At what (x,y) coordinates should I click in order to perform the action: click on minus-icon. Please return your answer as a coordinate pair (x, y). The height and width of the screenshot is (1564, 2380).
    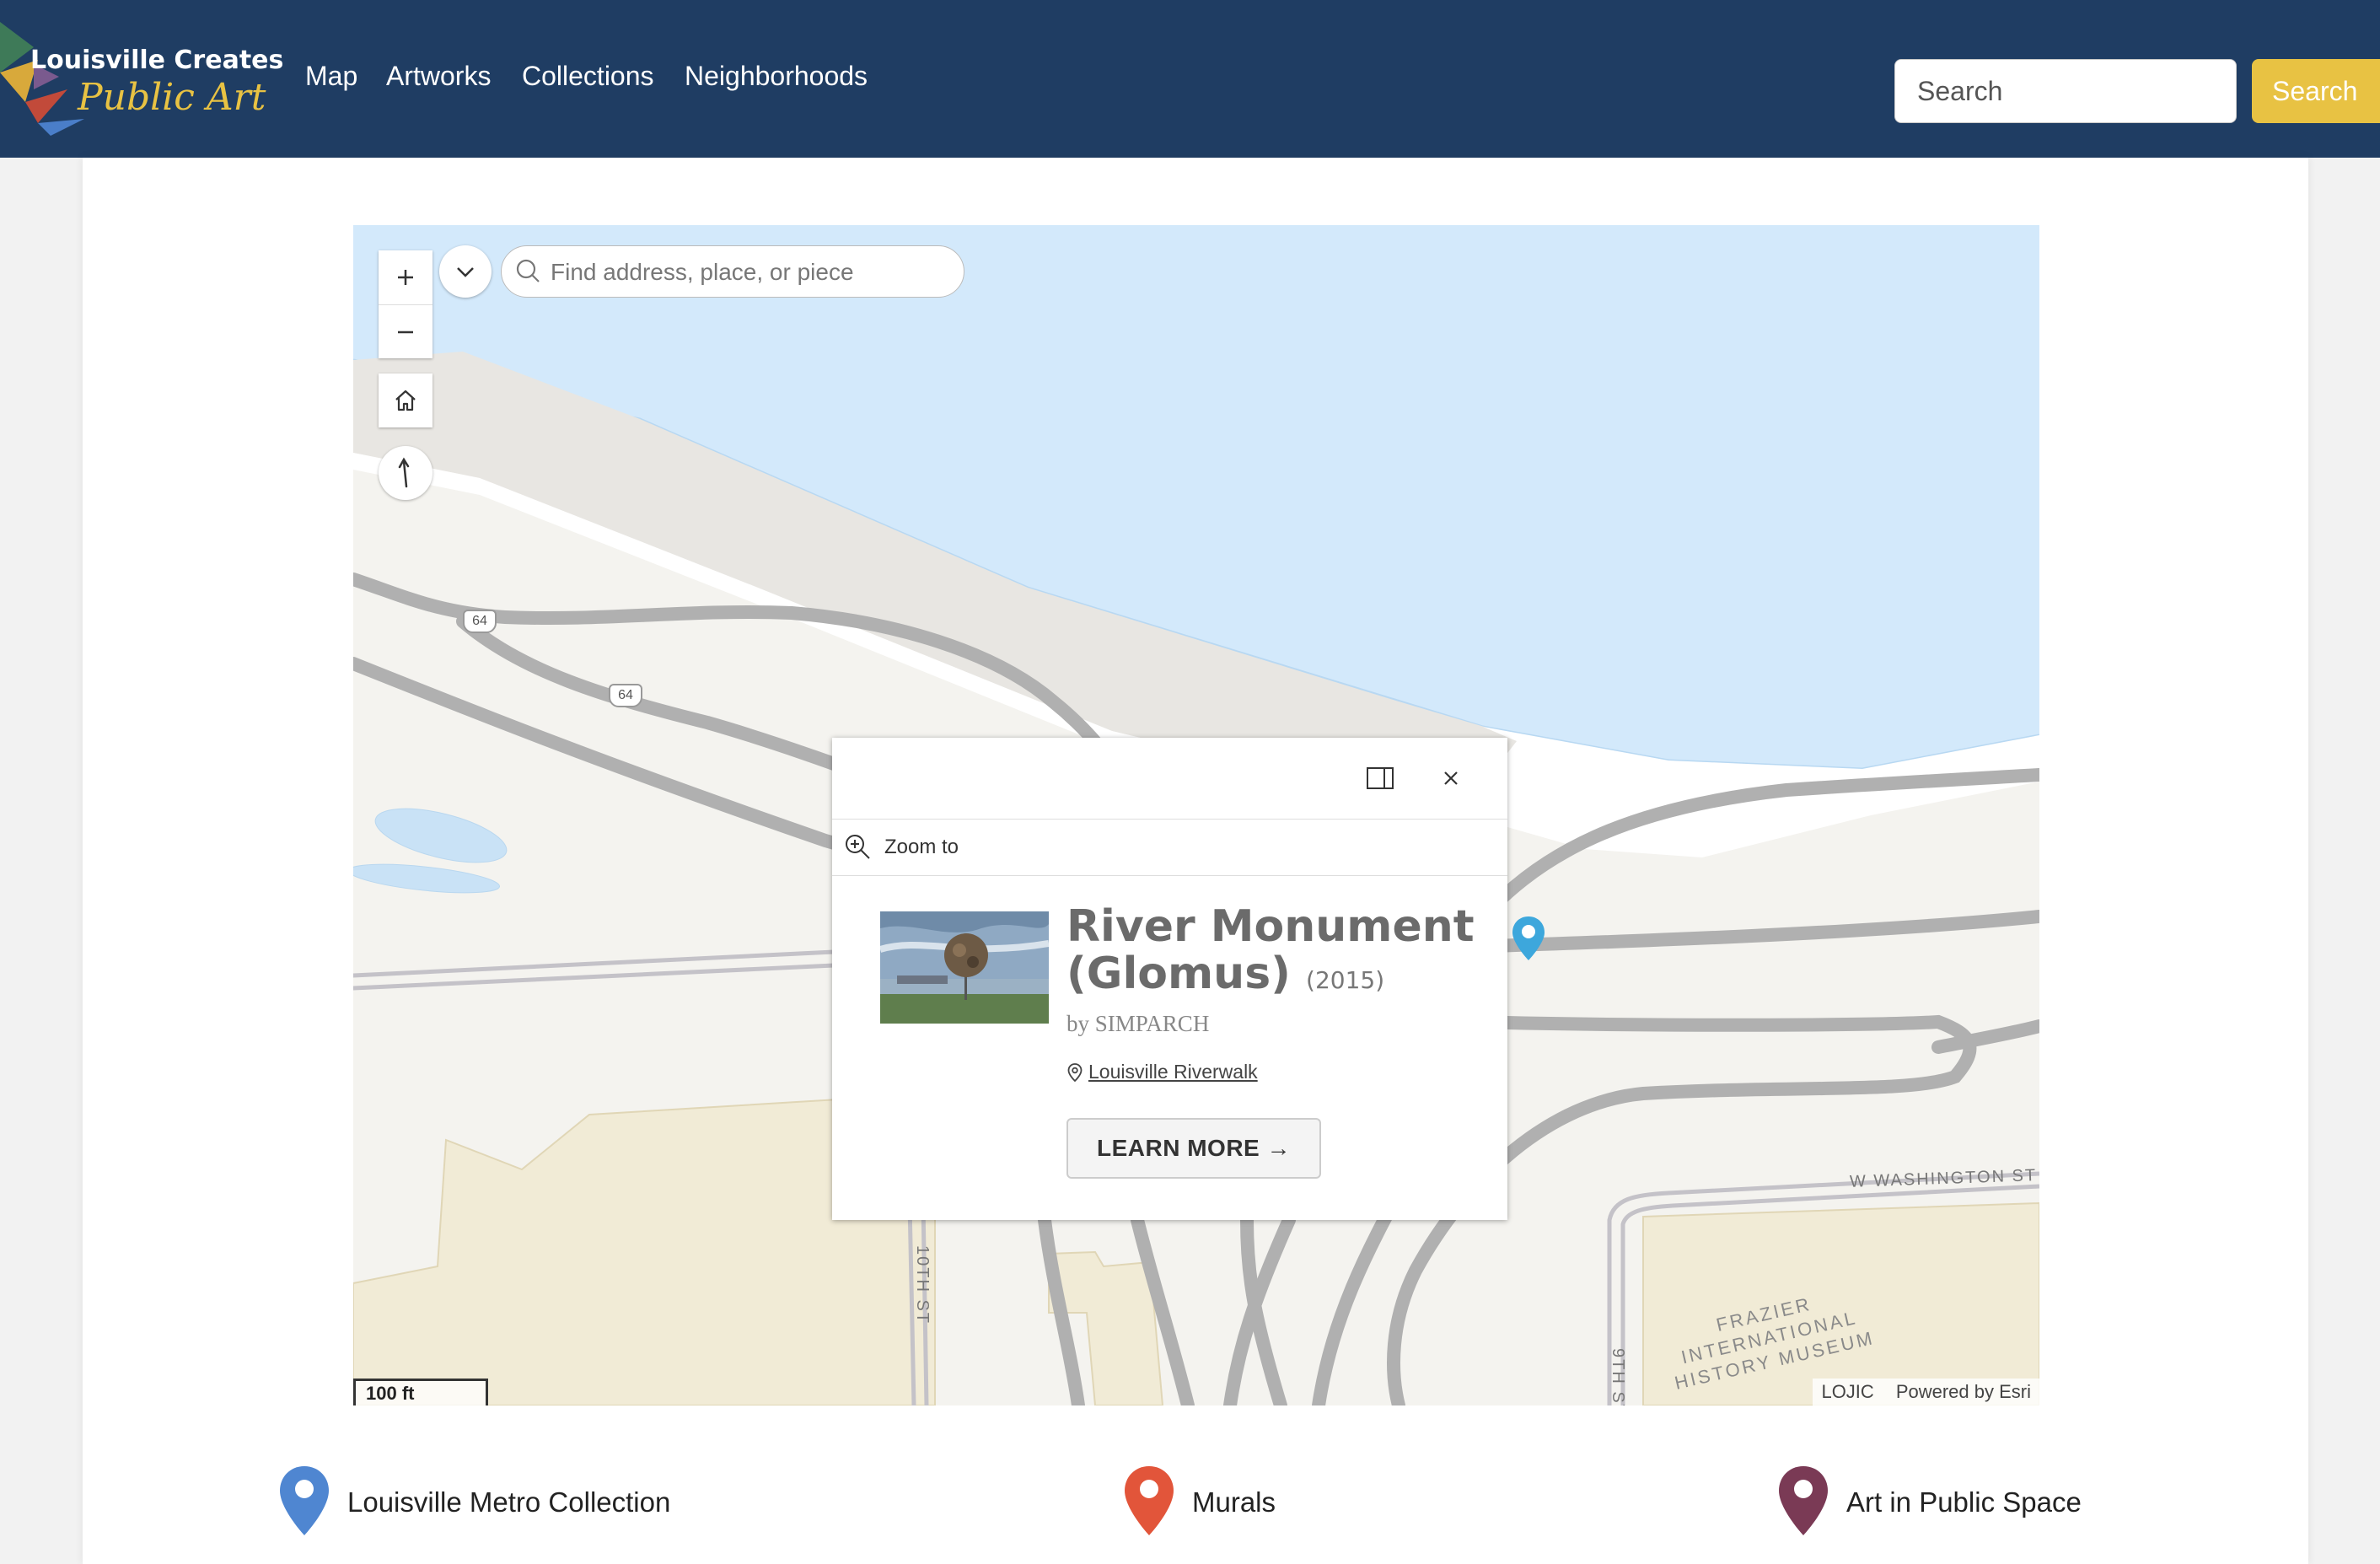
    Looking at the image, I should click on (405, 332).